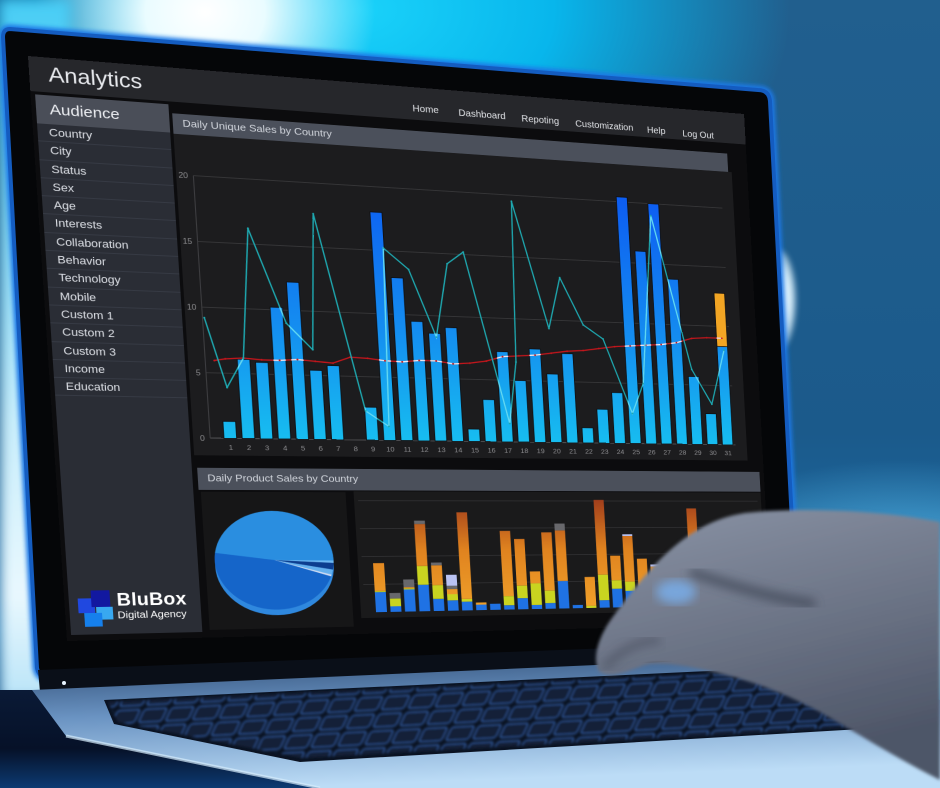  I want to click on hand, so click(768, 645).